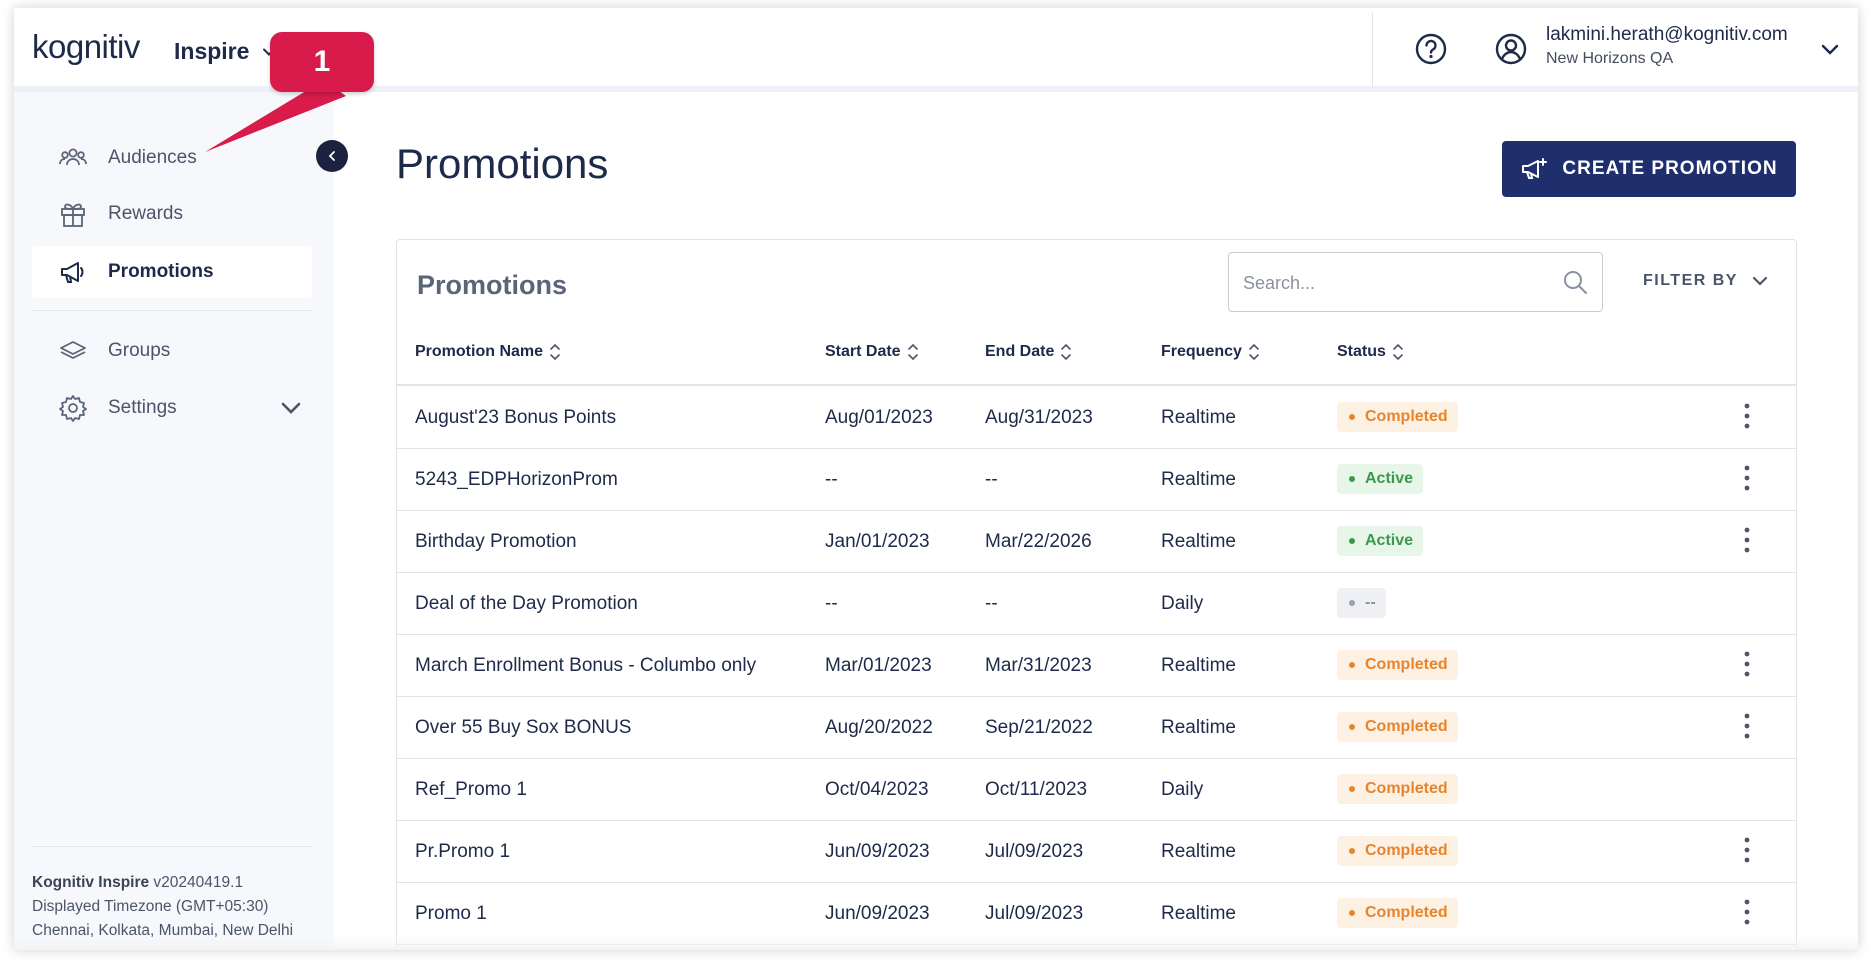 This screenshot has width=1872, height=962. What do you see at coordinates (451, 914) in the screenshot?
I see `promotion-name-cell: Promo 1` at bounding box center [451, 914].